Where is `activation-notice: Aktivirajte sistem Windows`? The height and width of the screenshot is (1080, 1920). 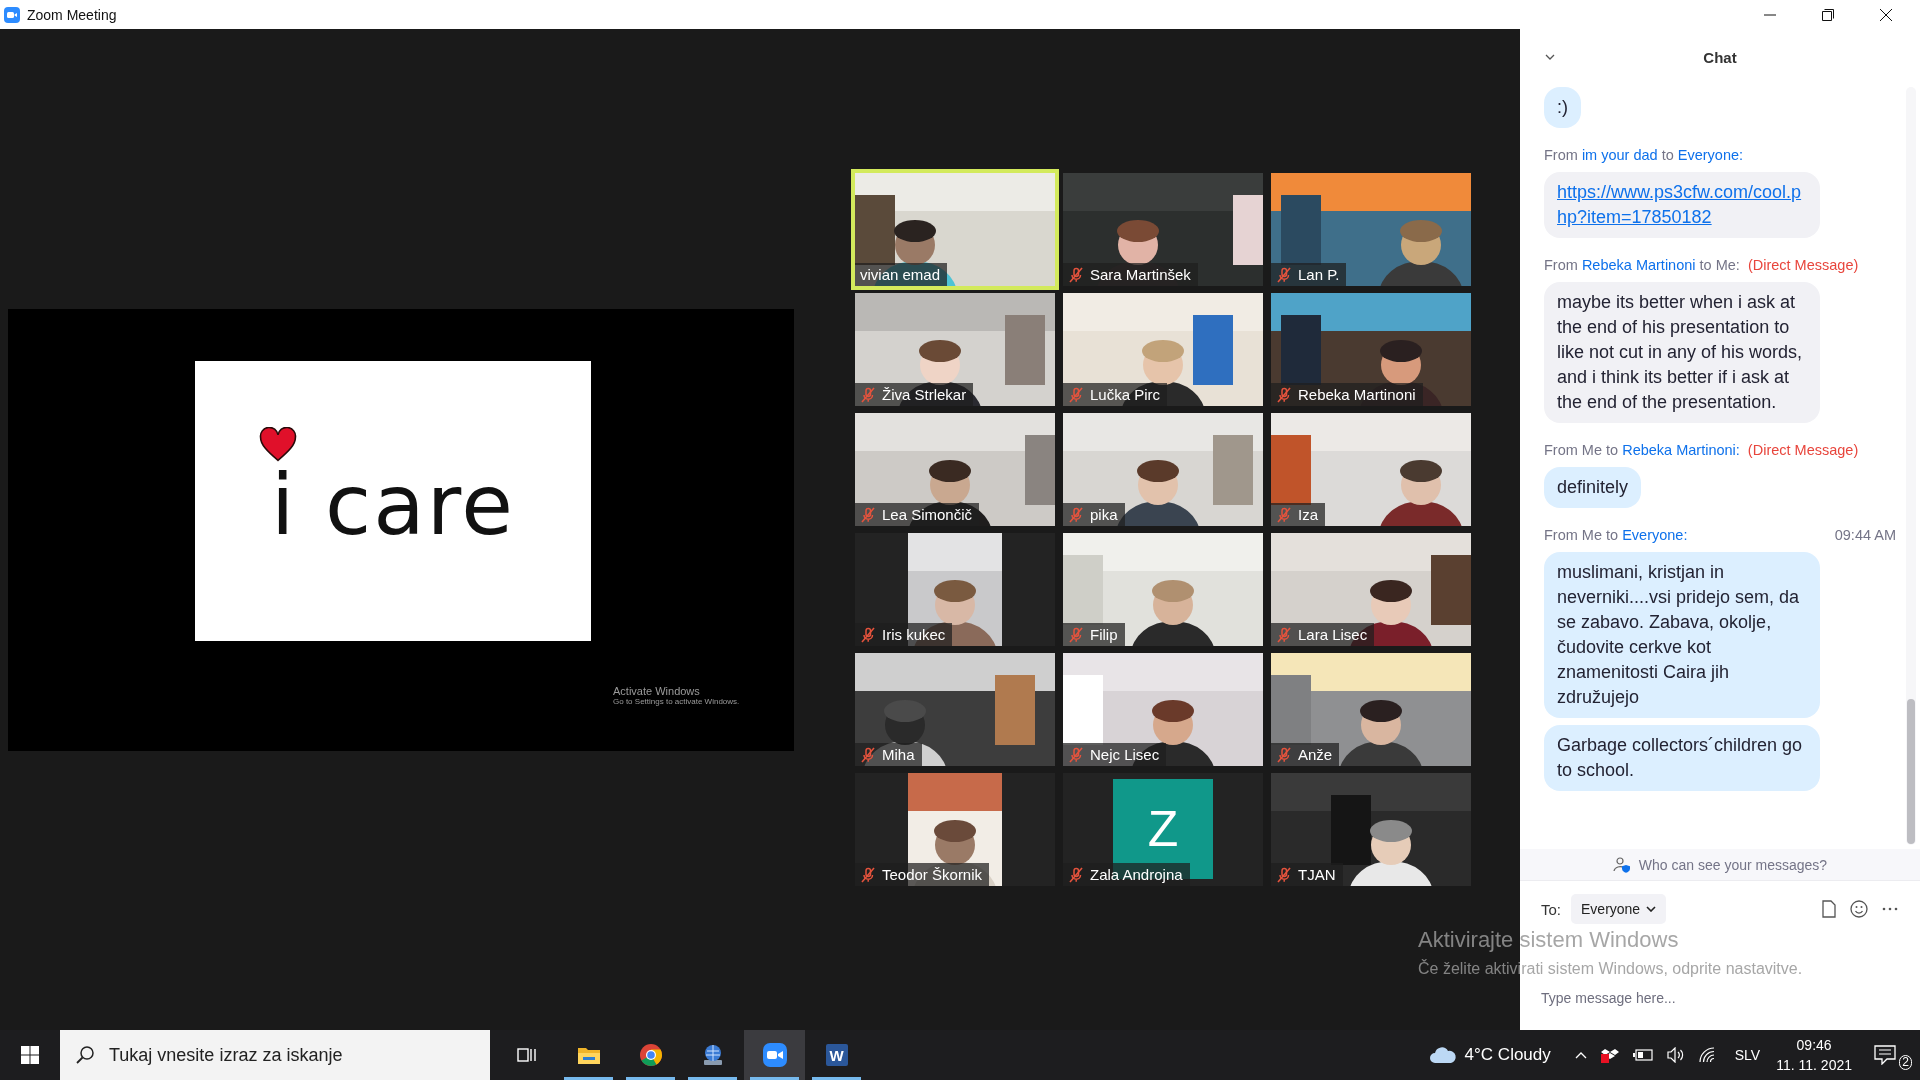 activation-notice: Aktivirajte sistem Windows is located at coordinates (1549, 940).